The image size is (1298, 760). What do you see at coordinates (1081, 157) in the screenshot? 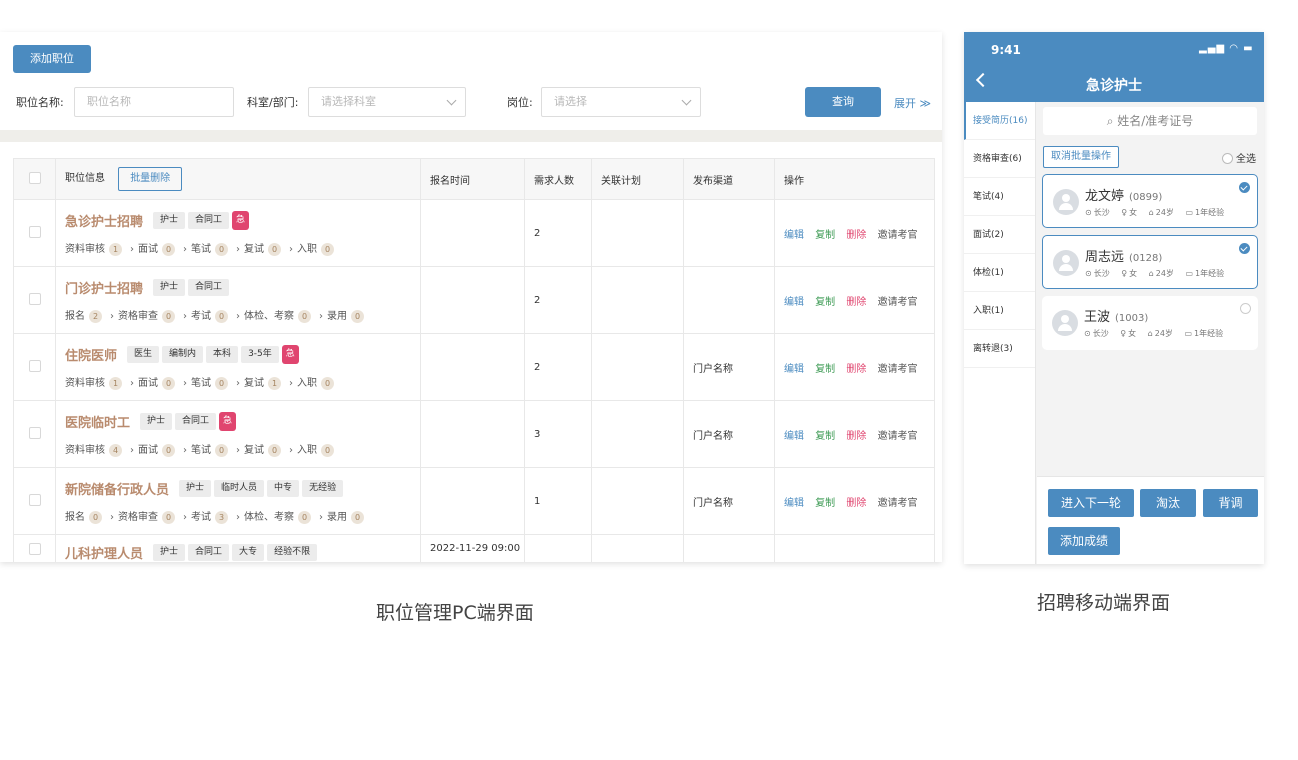
I see `cancel-batch-button: 取消批量操作` at bounding box center [1081, 157].